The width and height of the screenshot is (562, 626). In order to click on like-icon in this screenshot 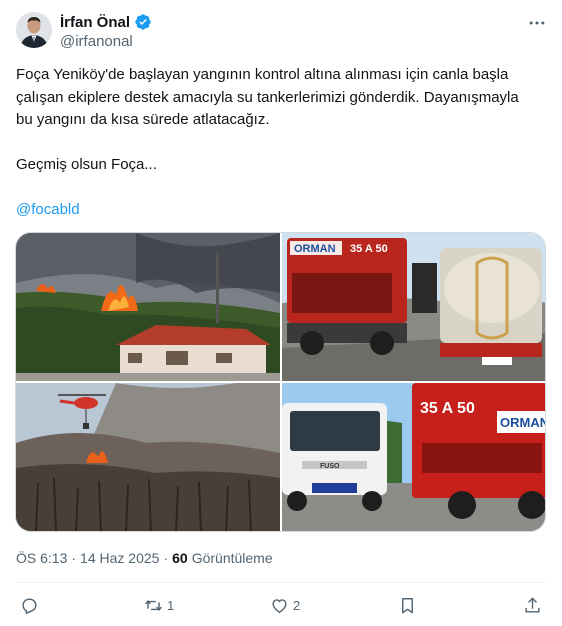, I will do `click(279, 605)`.